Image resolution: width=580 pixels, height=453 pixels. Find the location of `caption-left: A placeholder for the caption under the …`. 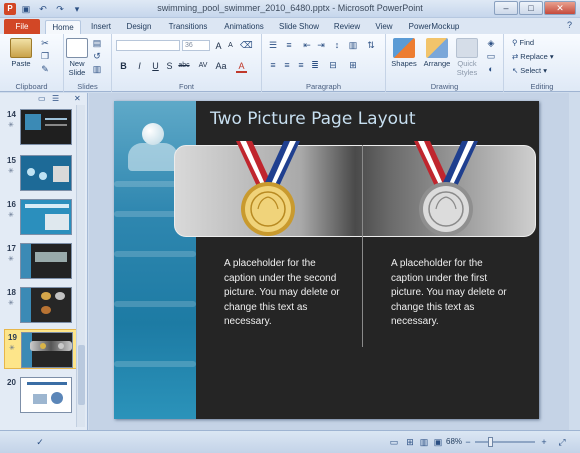

caption-left: A placeholder for the caption under the … is located at coordinates (286, 293).